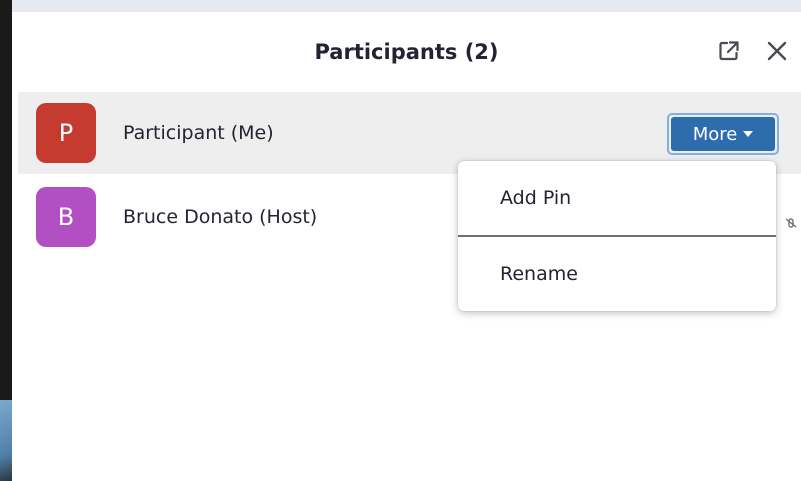  I want to click on avatar: B, so click(66, 217).